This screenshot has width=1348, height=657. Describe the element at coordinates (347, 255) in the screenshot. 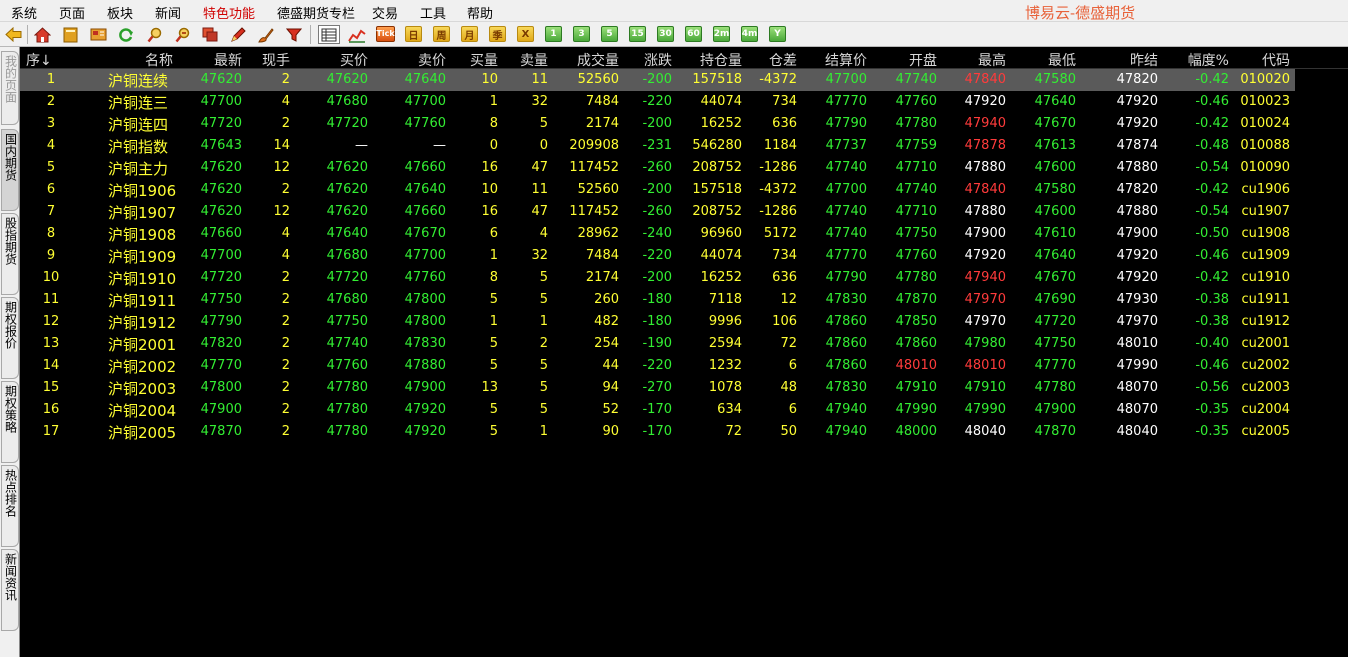

I see `cell-bid: 47680` at that location.